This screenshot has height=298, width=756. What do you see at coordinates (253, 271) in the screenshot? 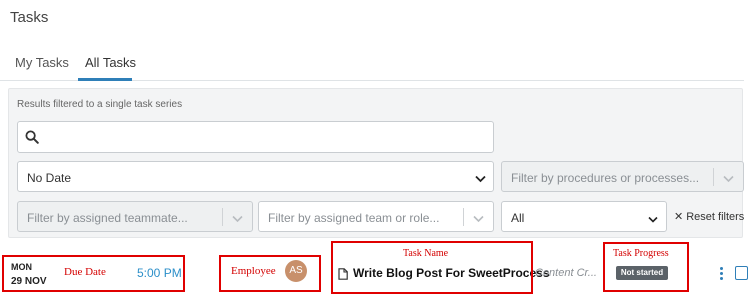
I see `annotation-employee: Employee` at bounding box center [253, 271].